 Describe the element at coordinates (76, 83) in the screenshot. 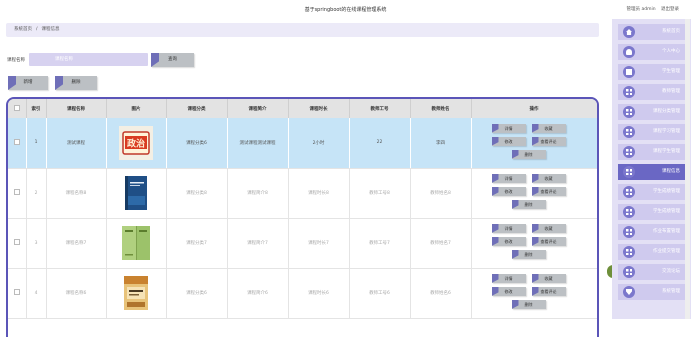

I see `batch-delete-button: 删除` at that location.